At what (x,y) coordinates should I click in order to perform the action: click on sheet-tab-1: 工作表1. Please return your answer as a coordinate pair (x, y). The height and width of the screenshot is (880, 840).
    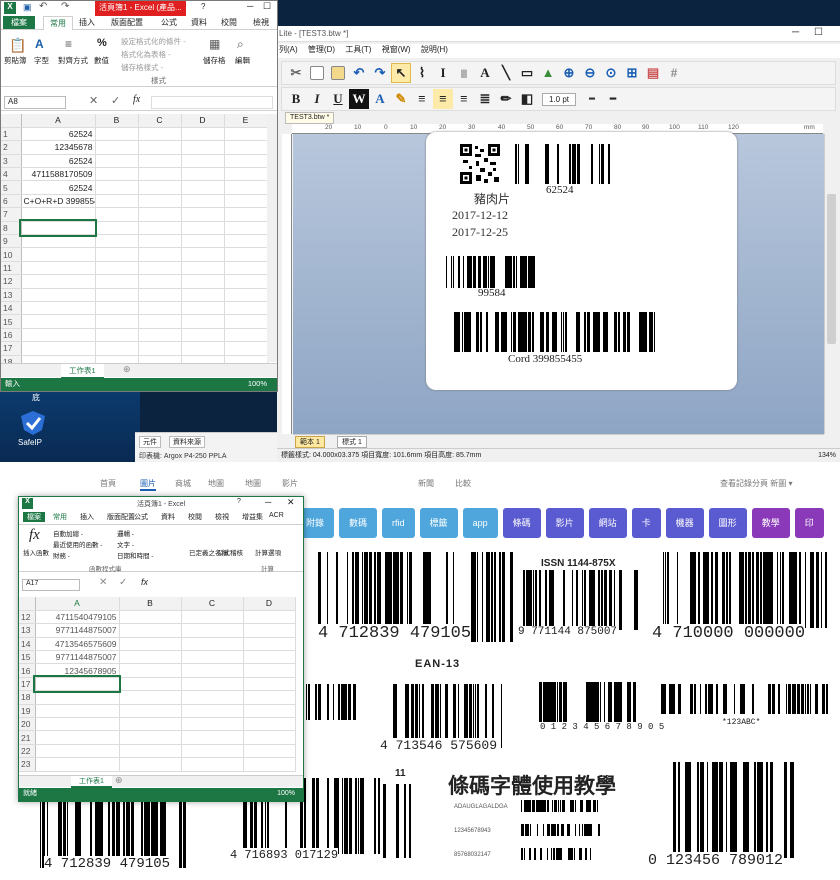
    Looking at the image, I should click on (82, 371).